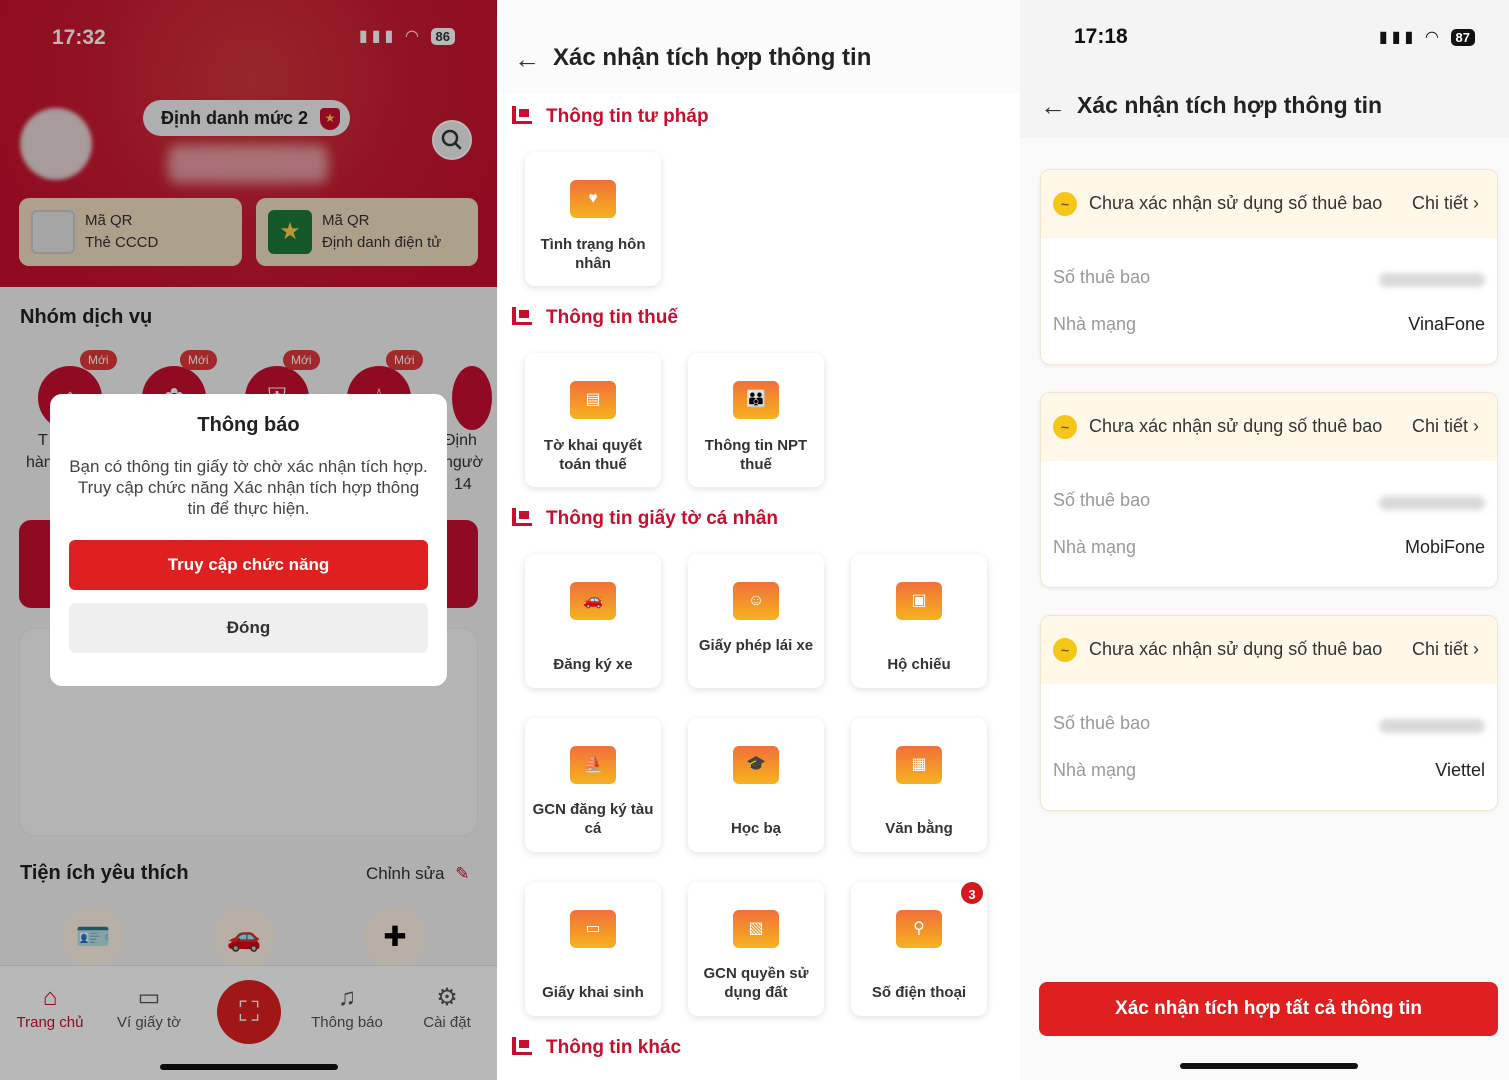 This screenshot has height=1080, width=1509. Describe the element at coordinates (593, 420) in the screenshot. I see `tile-tax-return: ▤ Tờ khai quyết toán thuế` at that location.